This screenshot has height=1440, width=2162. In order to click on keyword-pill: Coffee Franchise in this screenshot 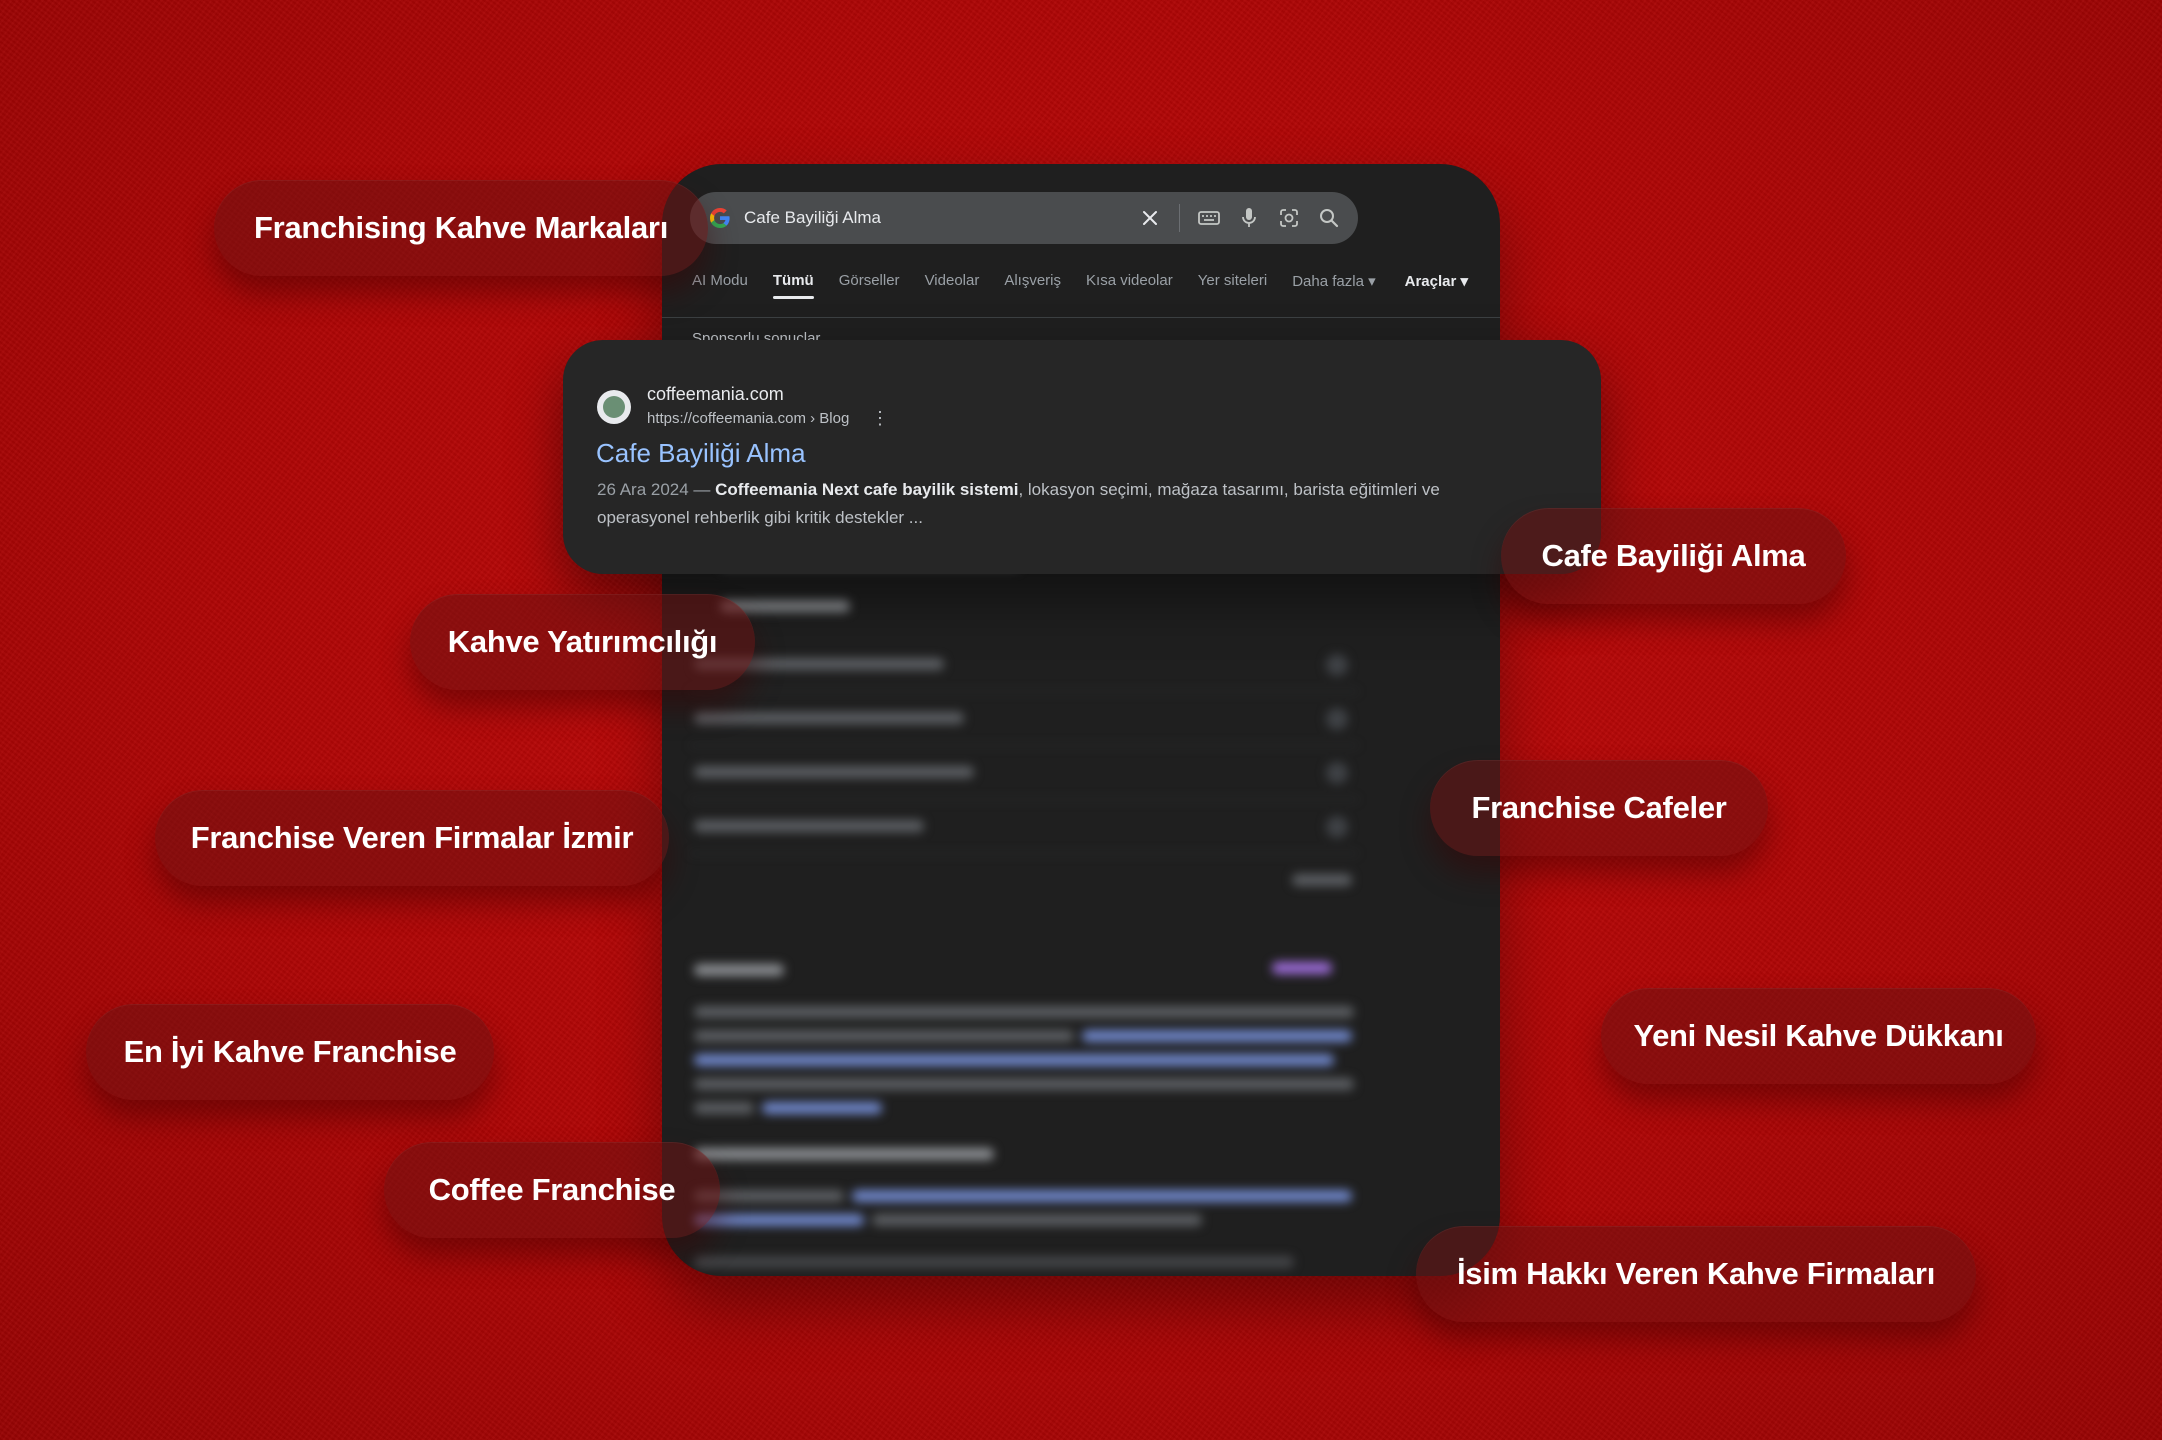, I will do `click(552, 1190)`.